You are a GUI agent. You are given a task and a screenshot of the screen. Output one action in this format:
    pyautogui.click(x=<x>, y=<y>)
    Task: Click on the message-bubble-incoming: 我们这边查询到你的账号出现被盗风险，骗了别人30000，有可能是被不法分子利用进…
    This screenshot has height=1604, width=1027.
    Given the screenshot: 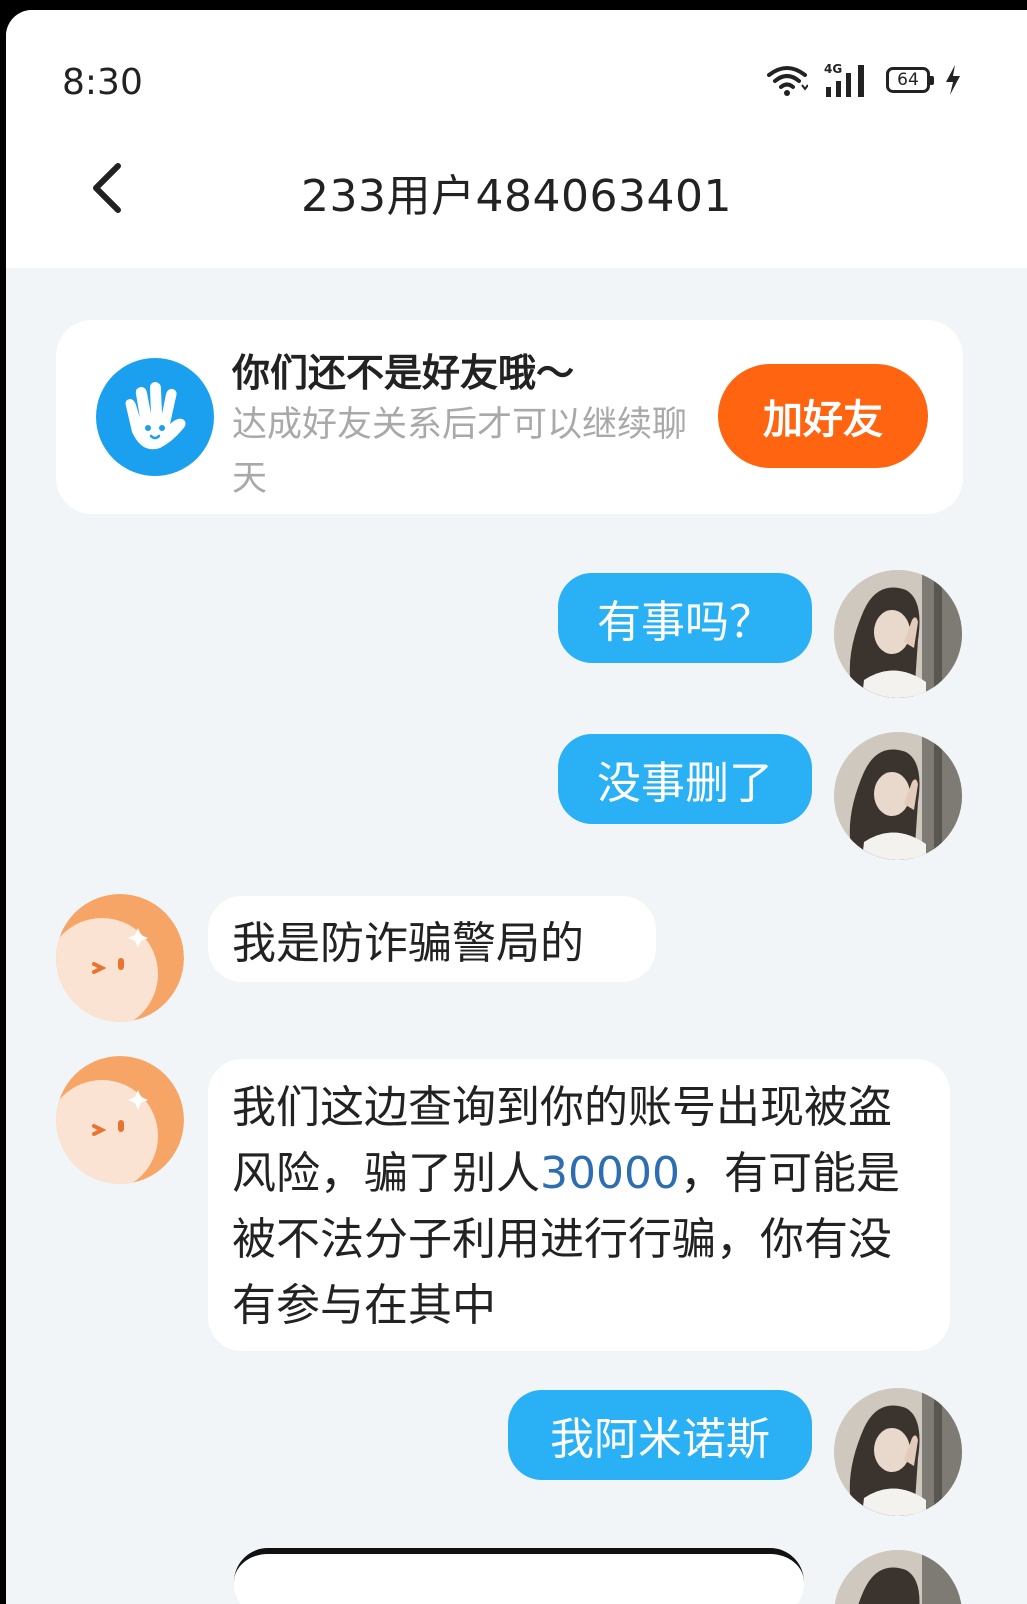 What is the action you would take?
    pyautogui.click(x=579, y=1205)
    